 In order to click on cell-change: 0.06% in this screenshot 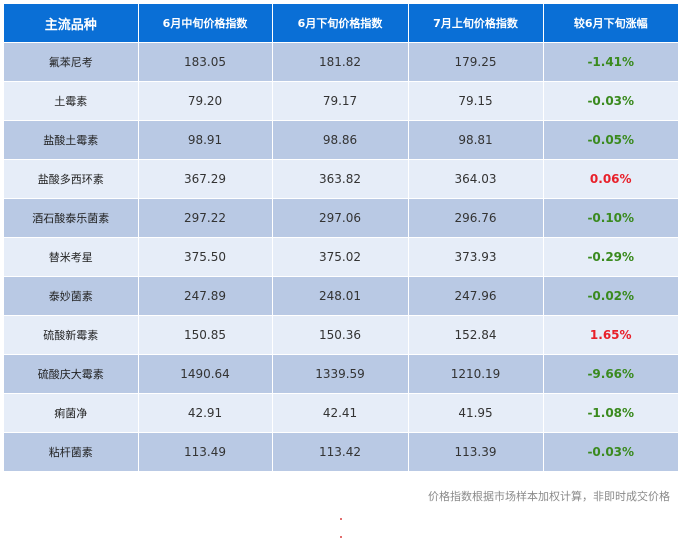, I will do `click(610, 179)`.